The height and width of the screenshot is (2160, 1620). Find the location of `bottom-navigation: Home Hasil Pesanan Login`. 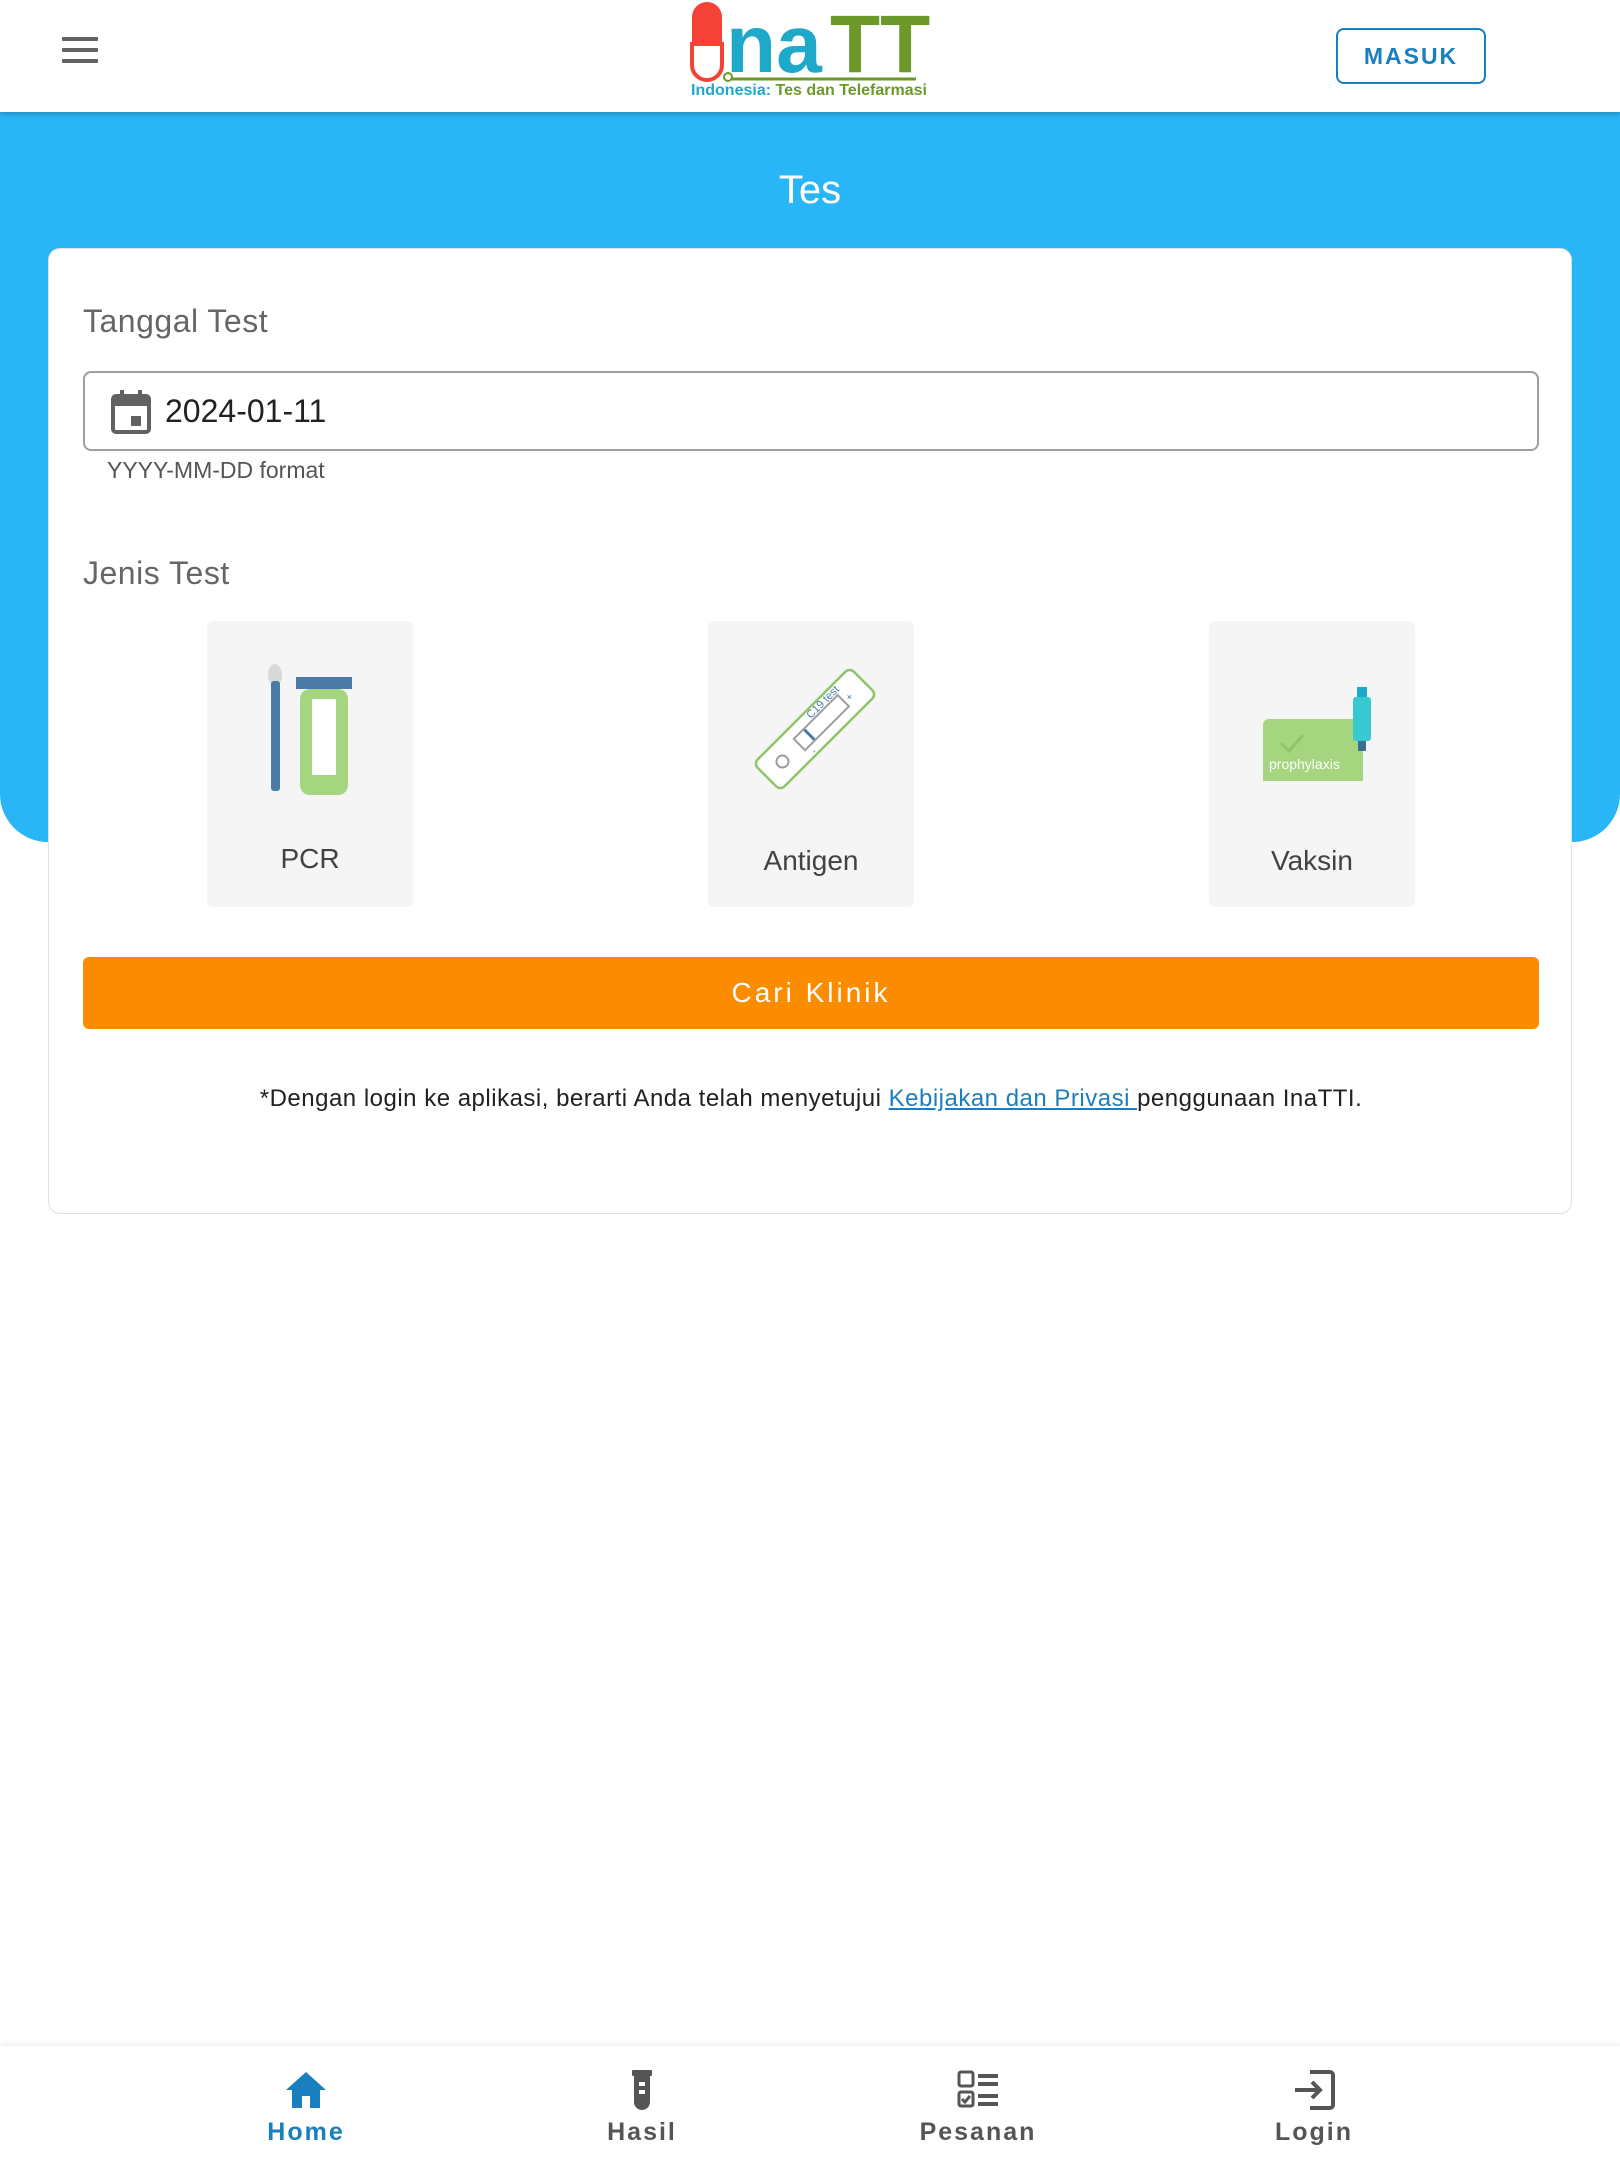

bottom-navigation: Home Hasil Pesanan Login is located at coordinates (810, 2103).